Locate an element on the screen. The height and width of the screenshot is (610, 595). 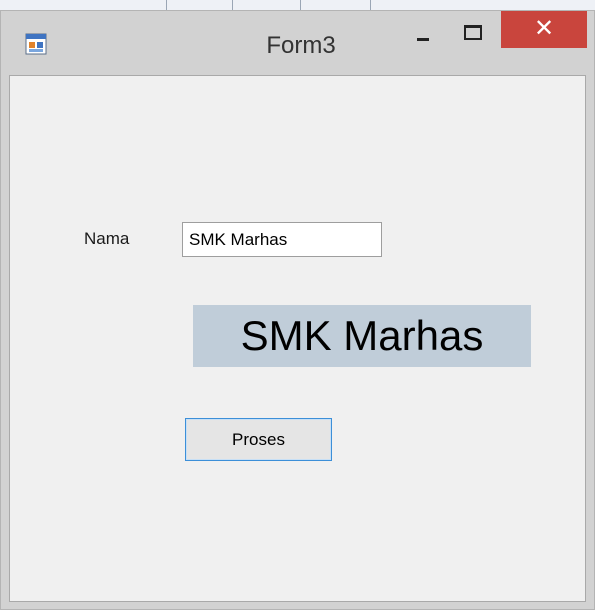
close-icon: ✕ is located at coordinates (544, 28).